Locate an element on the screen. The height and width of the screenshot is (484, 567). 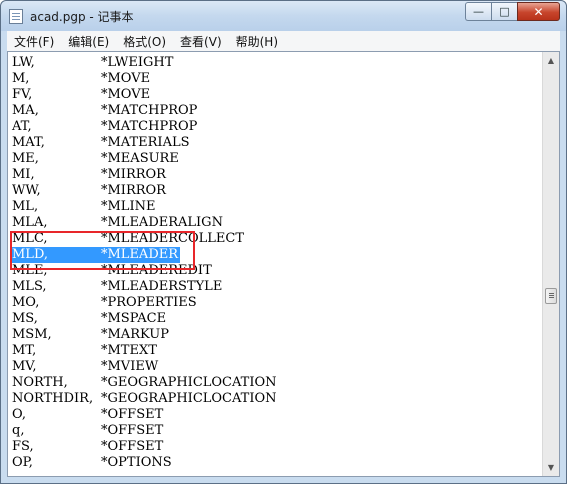
menu-edit: 编辑(E) is located at coordinates (88, 41).